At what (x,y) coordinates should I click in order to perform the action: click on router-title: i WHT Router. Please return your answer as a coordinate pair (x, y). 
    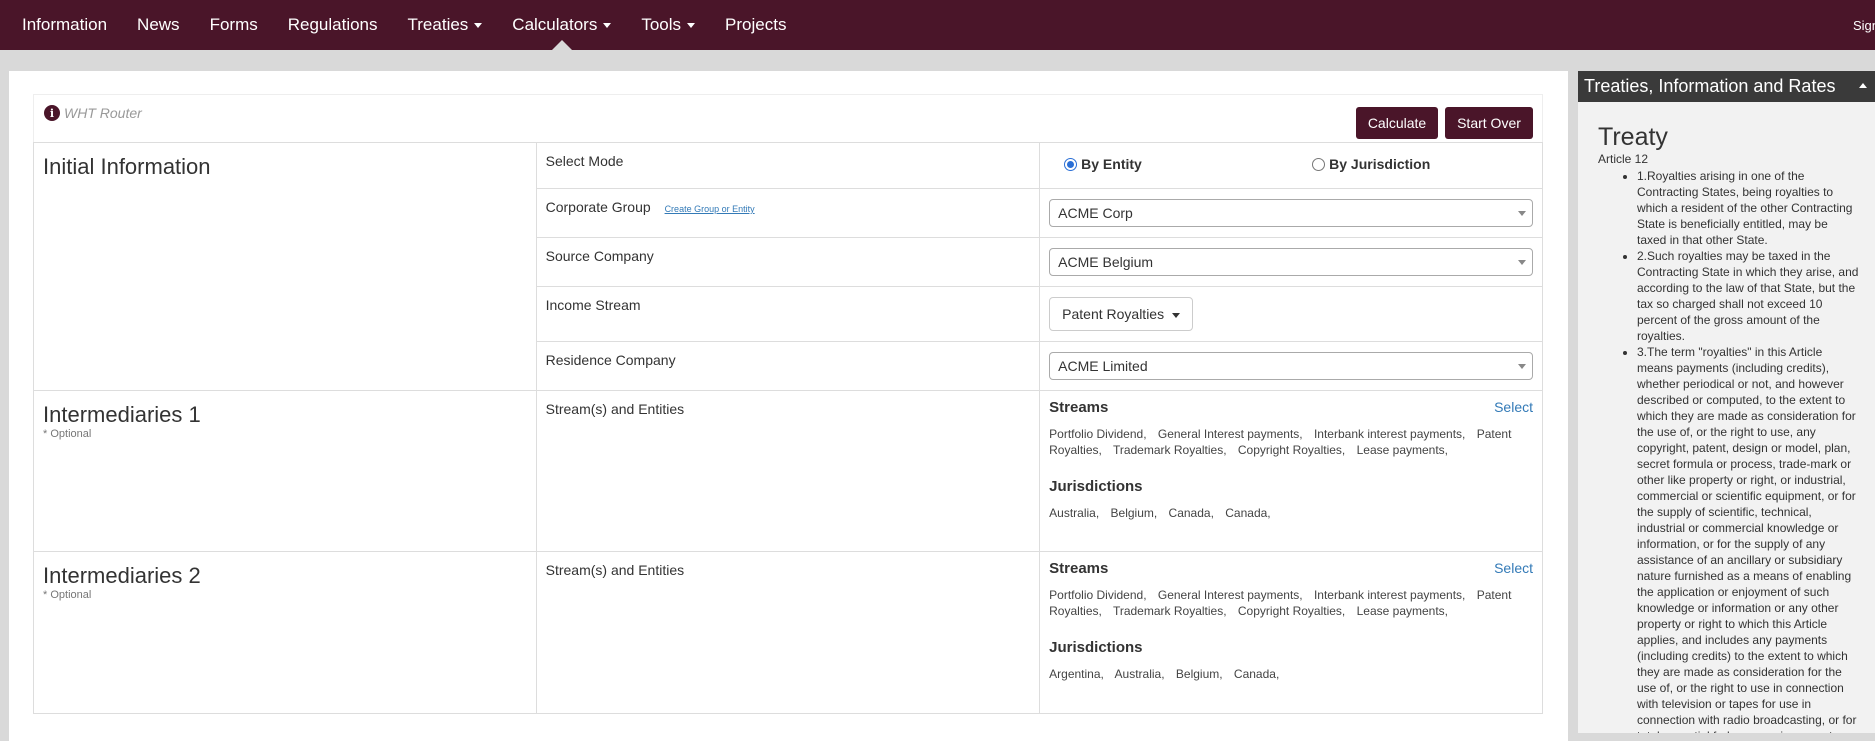
    Looking at the image, I should click on (93, 113).